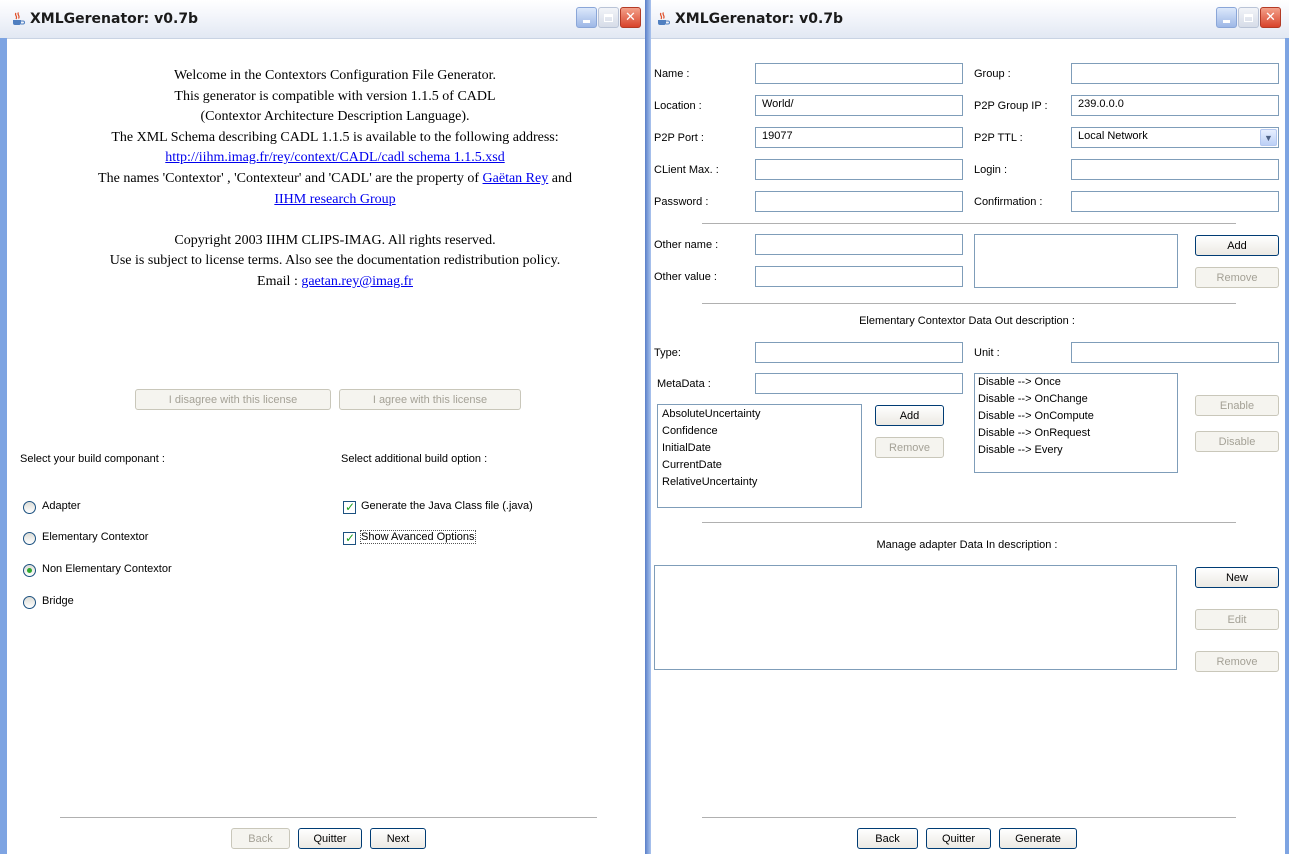  What do you see at coordinates (709, 482) in the screenshot?
I see `list-item: RelativeUncertainty` at bounding box center [709, 482].